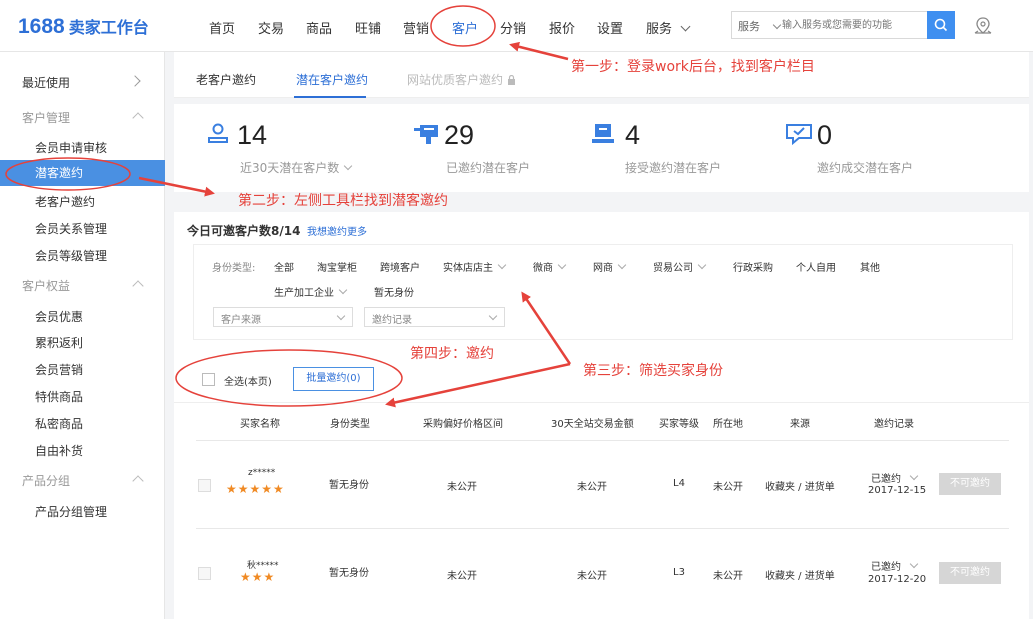  What do you see at coordinates (59, 450) in the screenshot?
I see `sidebar-item-free-restock: 自由补货` at bounding box center [59, 450].